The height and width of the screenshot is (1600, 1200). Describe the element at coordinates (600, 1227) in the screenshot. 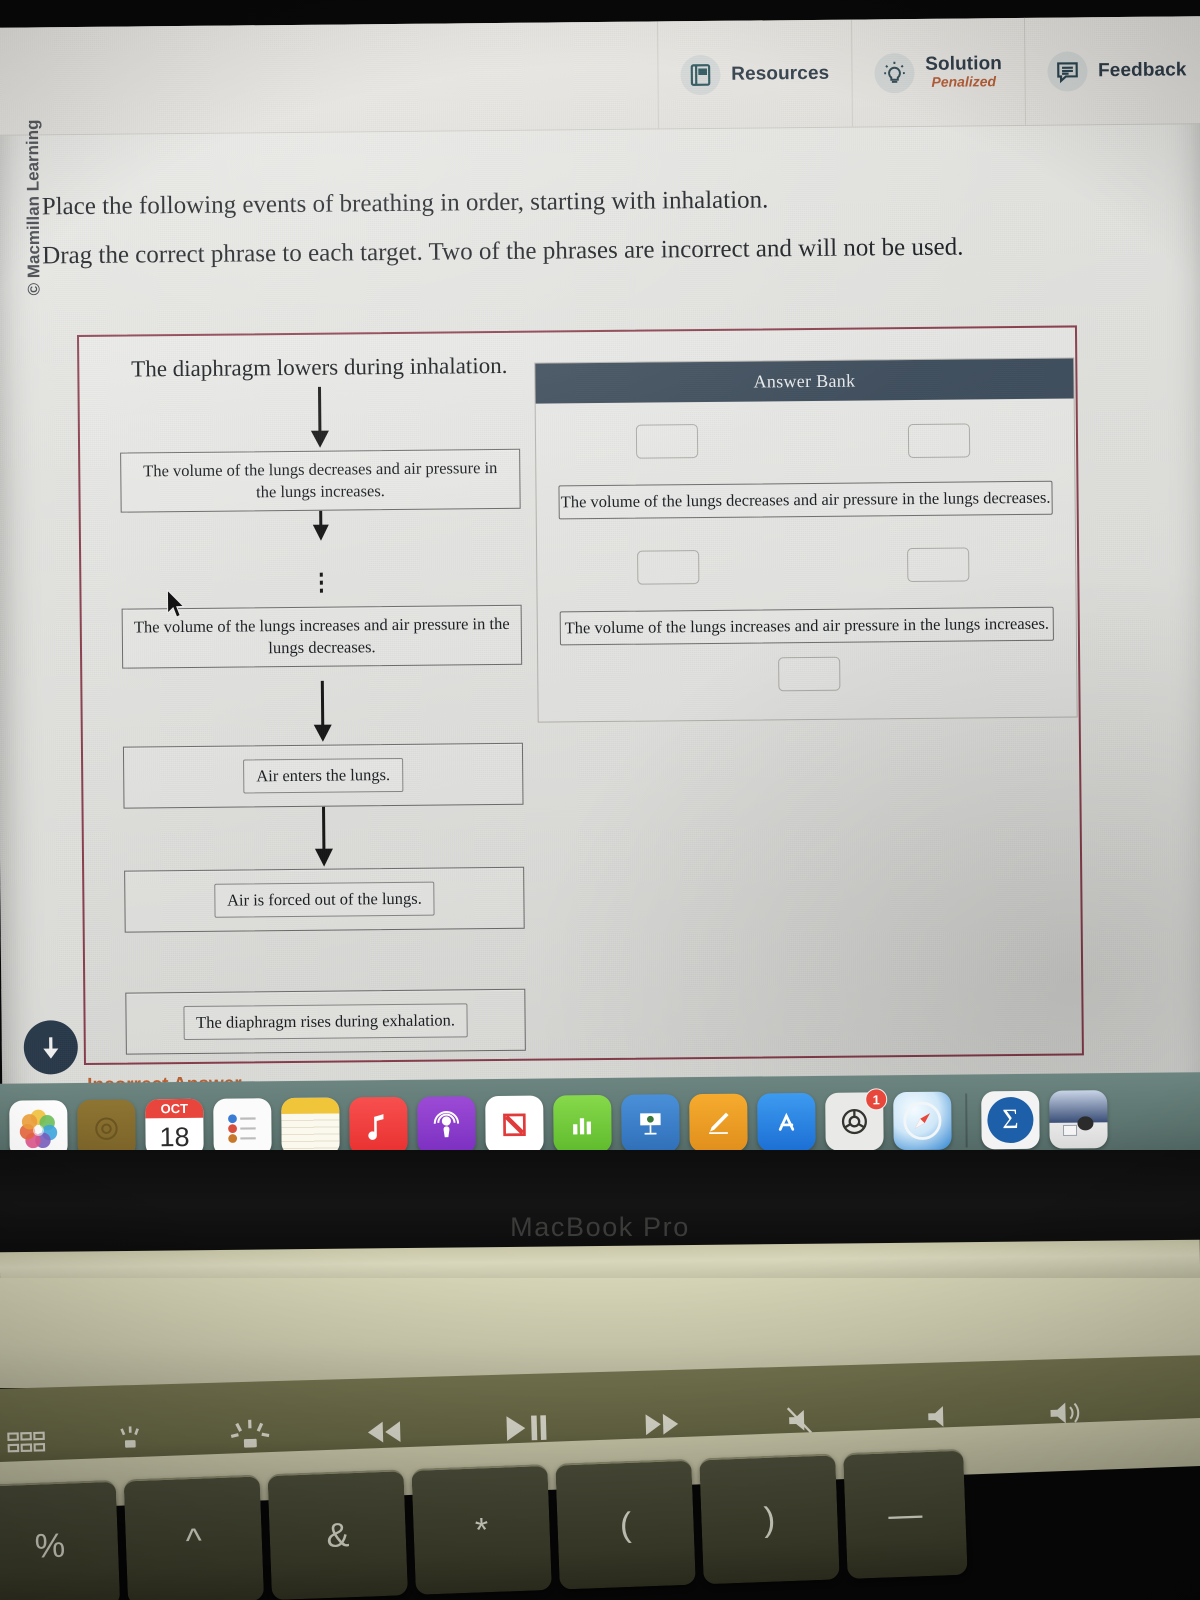

I see `macbook-pro-label: MacBook Pro` at that location.